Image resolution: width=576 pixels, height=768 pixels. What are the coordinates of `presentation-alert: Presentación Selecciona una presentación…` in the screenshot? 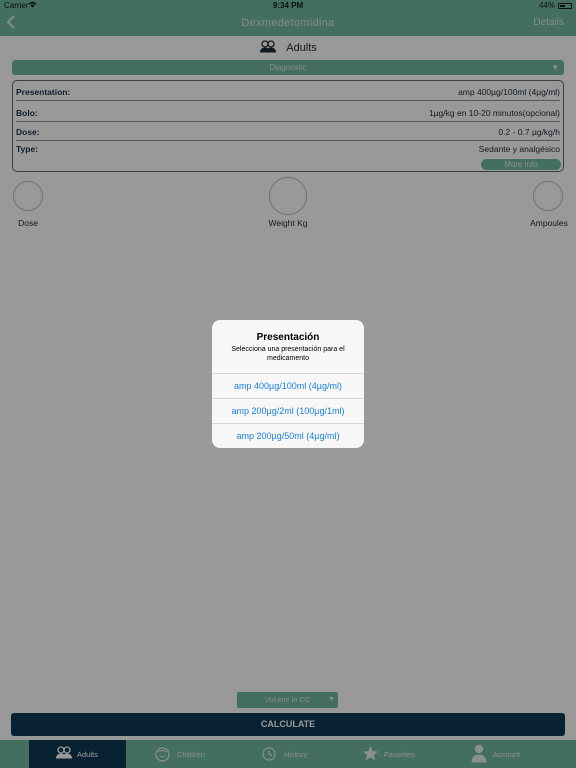 It's located at (288, 384).